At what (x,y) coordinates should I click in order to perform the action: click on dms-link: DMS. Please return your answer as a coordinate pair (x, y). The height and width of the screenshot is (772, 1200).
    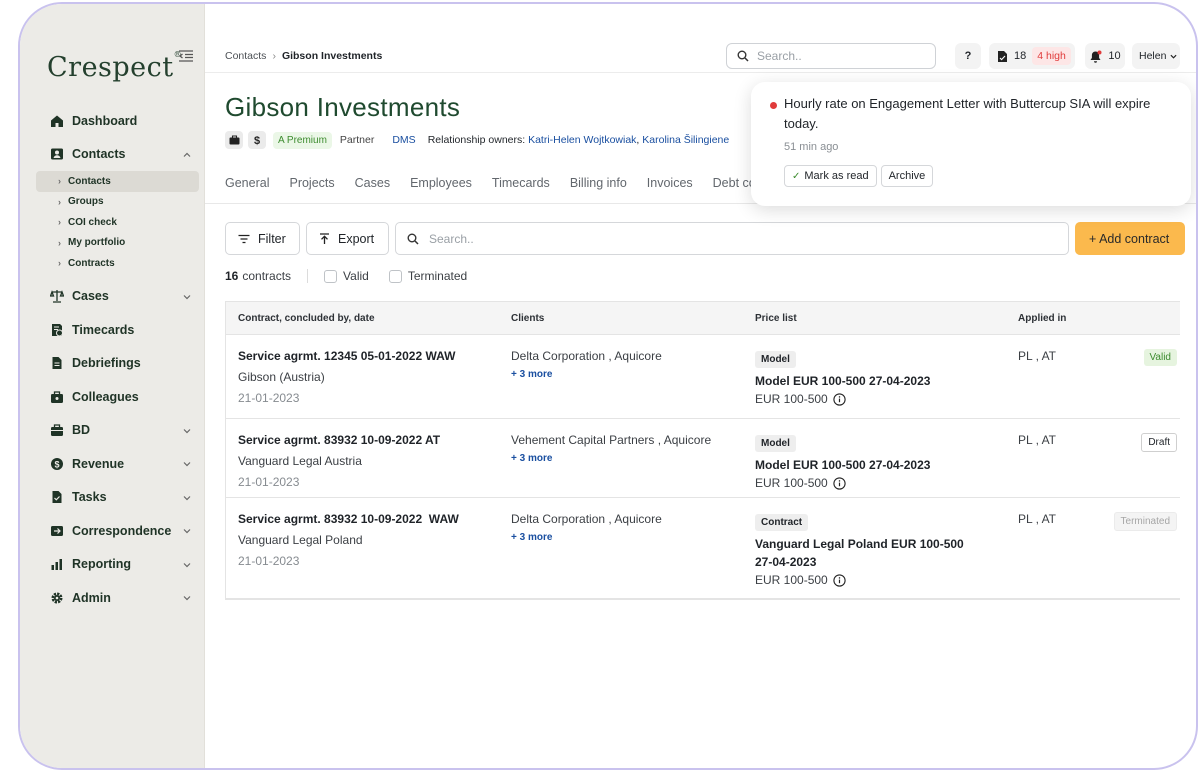
    Looking at the image, I should click on (403, 140).